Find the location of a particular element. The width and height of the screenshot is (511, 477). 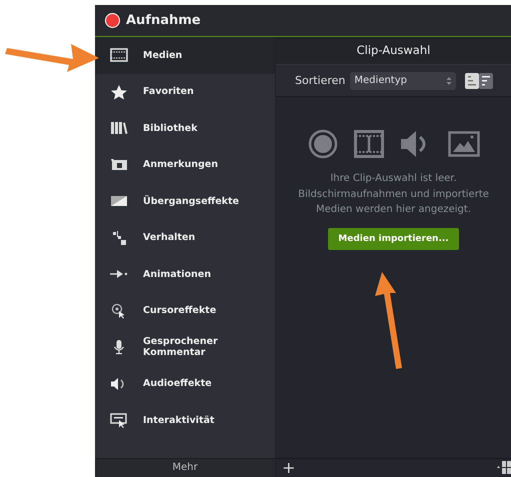

empty-message: Ihre Clip-Auswahl ist leer. Bildschirmaufnahmen und importierte Medien werden hier angezeigt. is located at coordinates (393, 194).